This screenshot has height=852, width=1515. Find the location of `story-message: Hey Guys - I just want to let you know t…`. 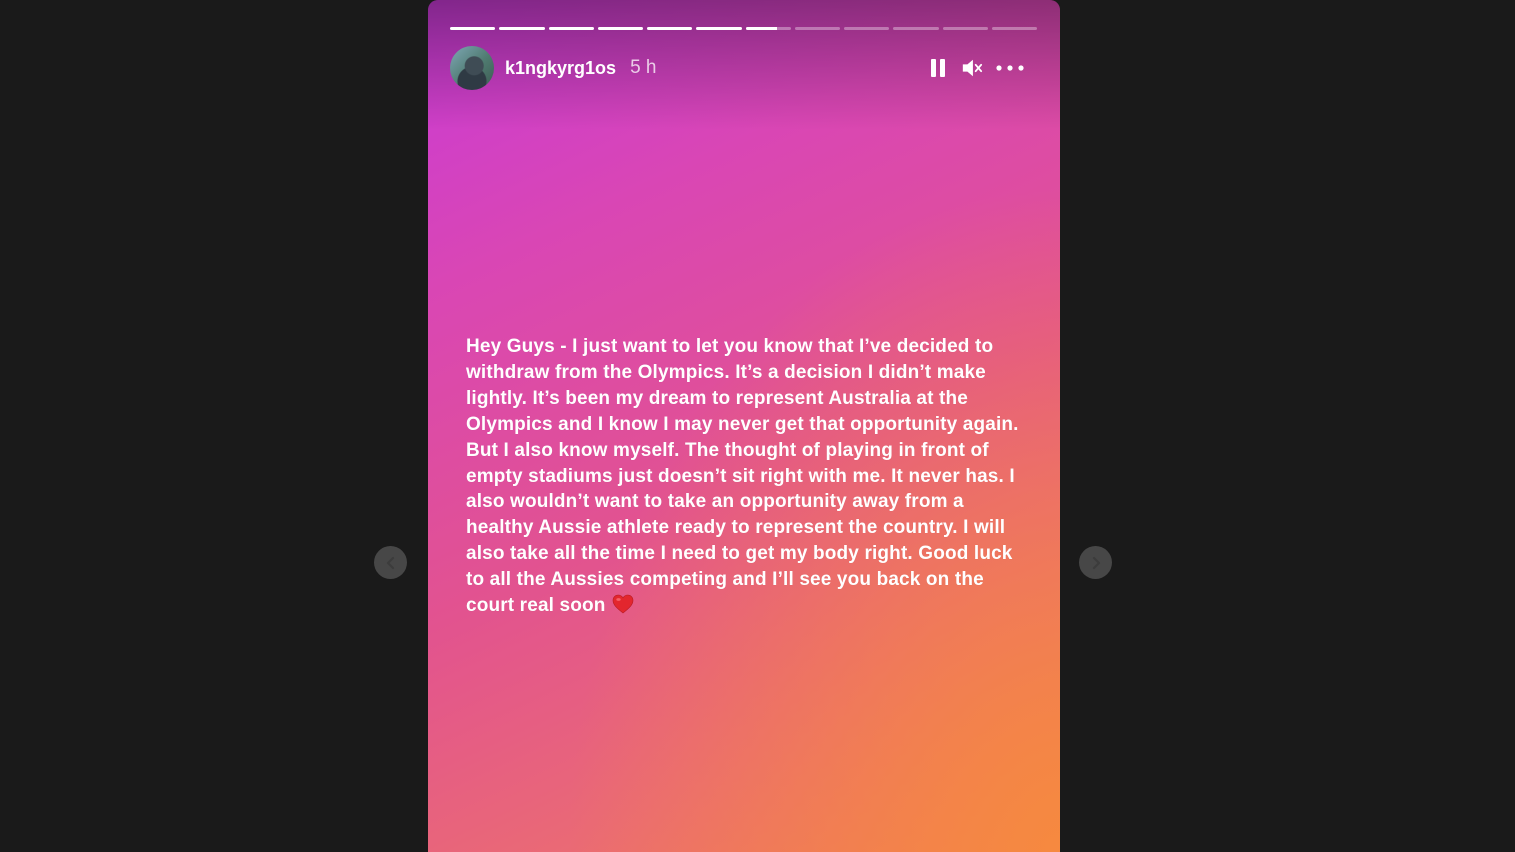

story-message: Hey Guys - I just want to let you know t… is located at coordinates (742, 476).